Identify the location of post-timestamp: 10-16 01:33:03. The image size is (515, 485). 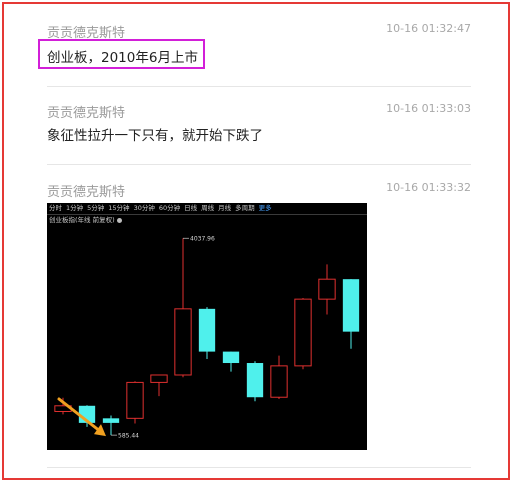
(428, 108).